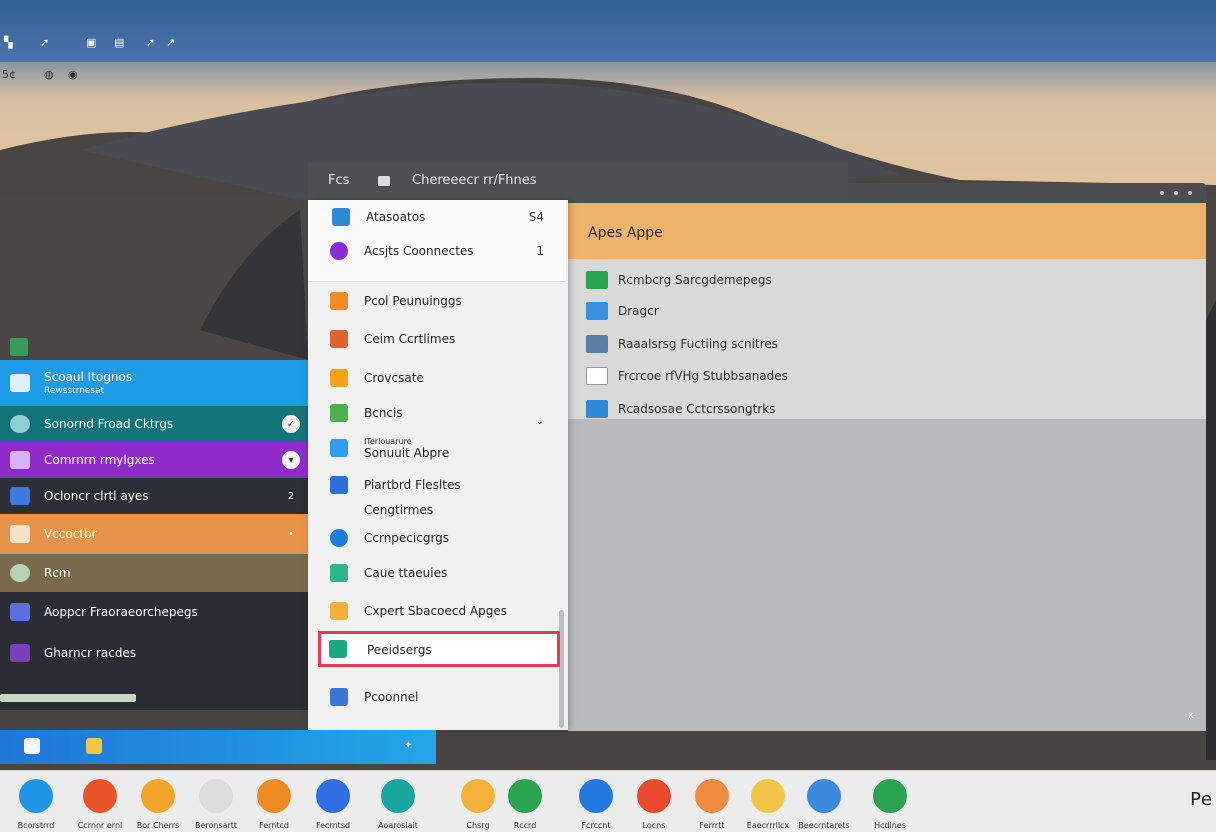  Describe the element at coordinates (697, 409) in the screenshot. I see `content-item-label: Rcadsosae Cctcrssongtrks` at that location.